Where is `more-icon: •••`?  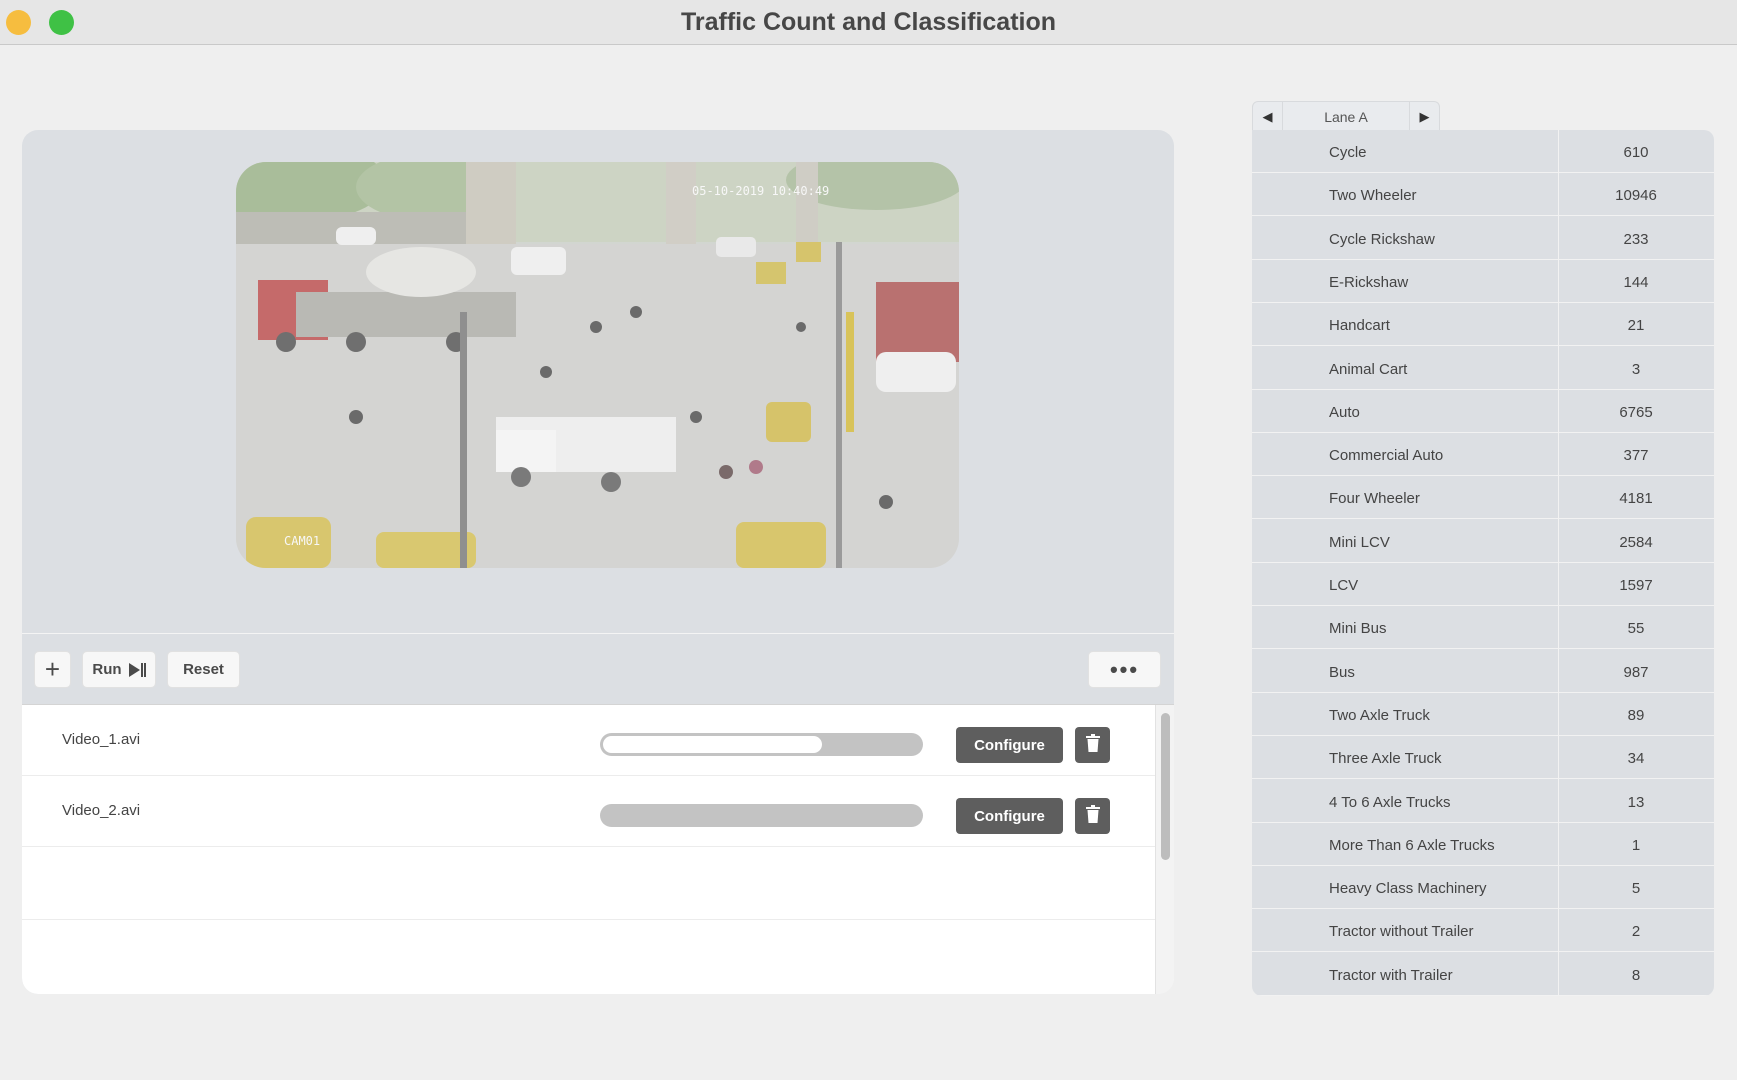
more-icon: ••• is located at coordinates (1124, 669).